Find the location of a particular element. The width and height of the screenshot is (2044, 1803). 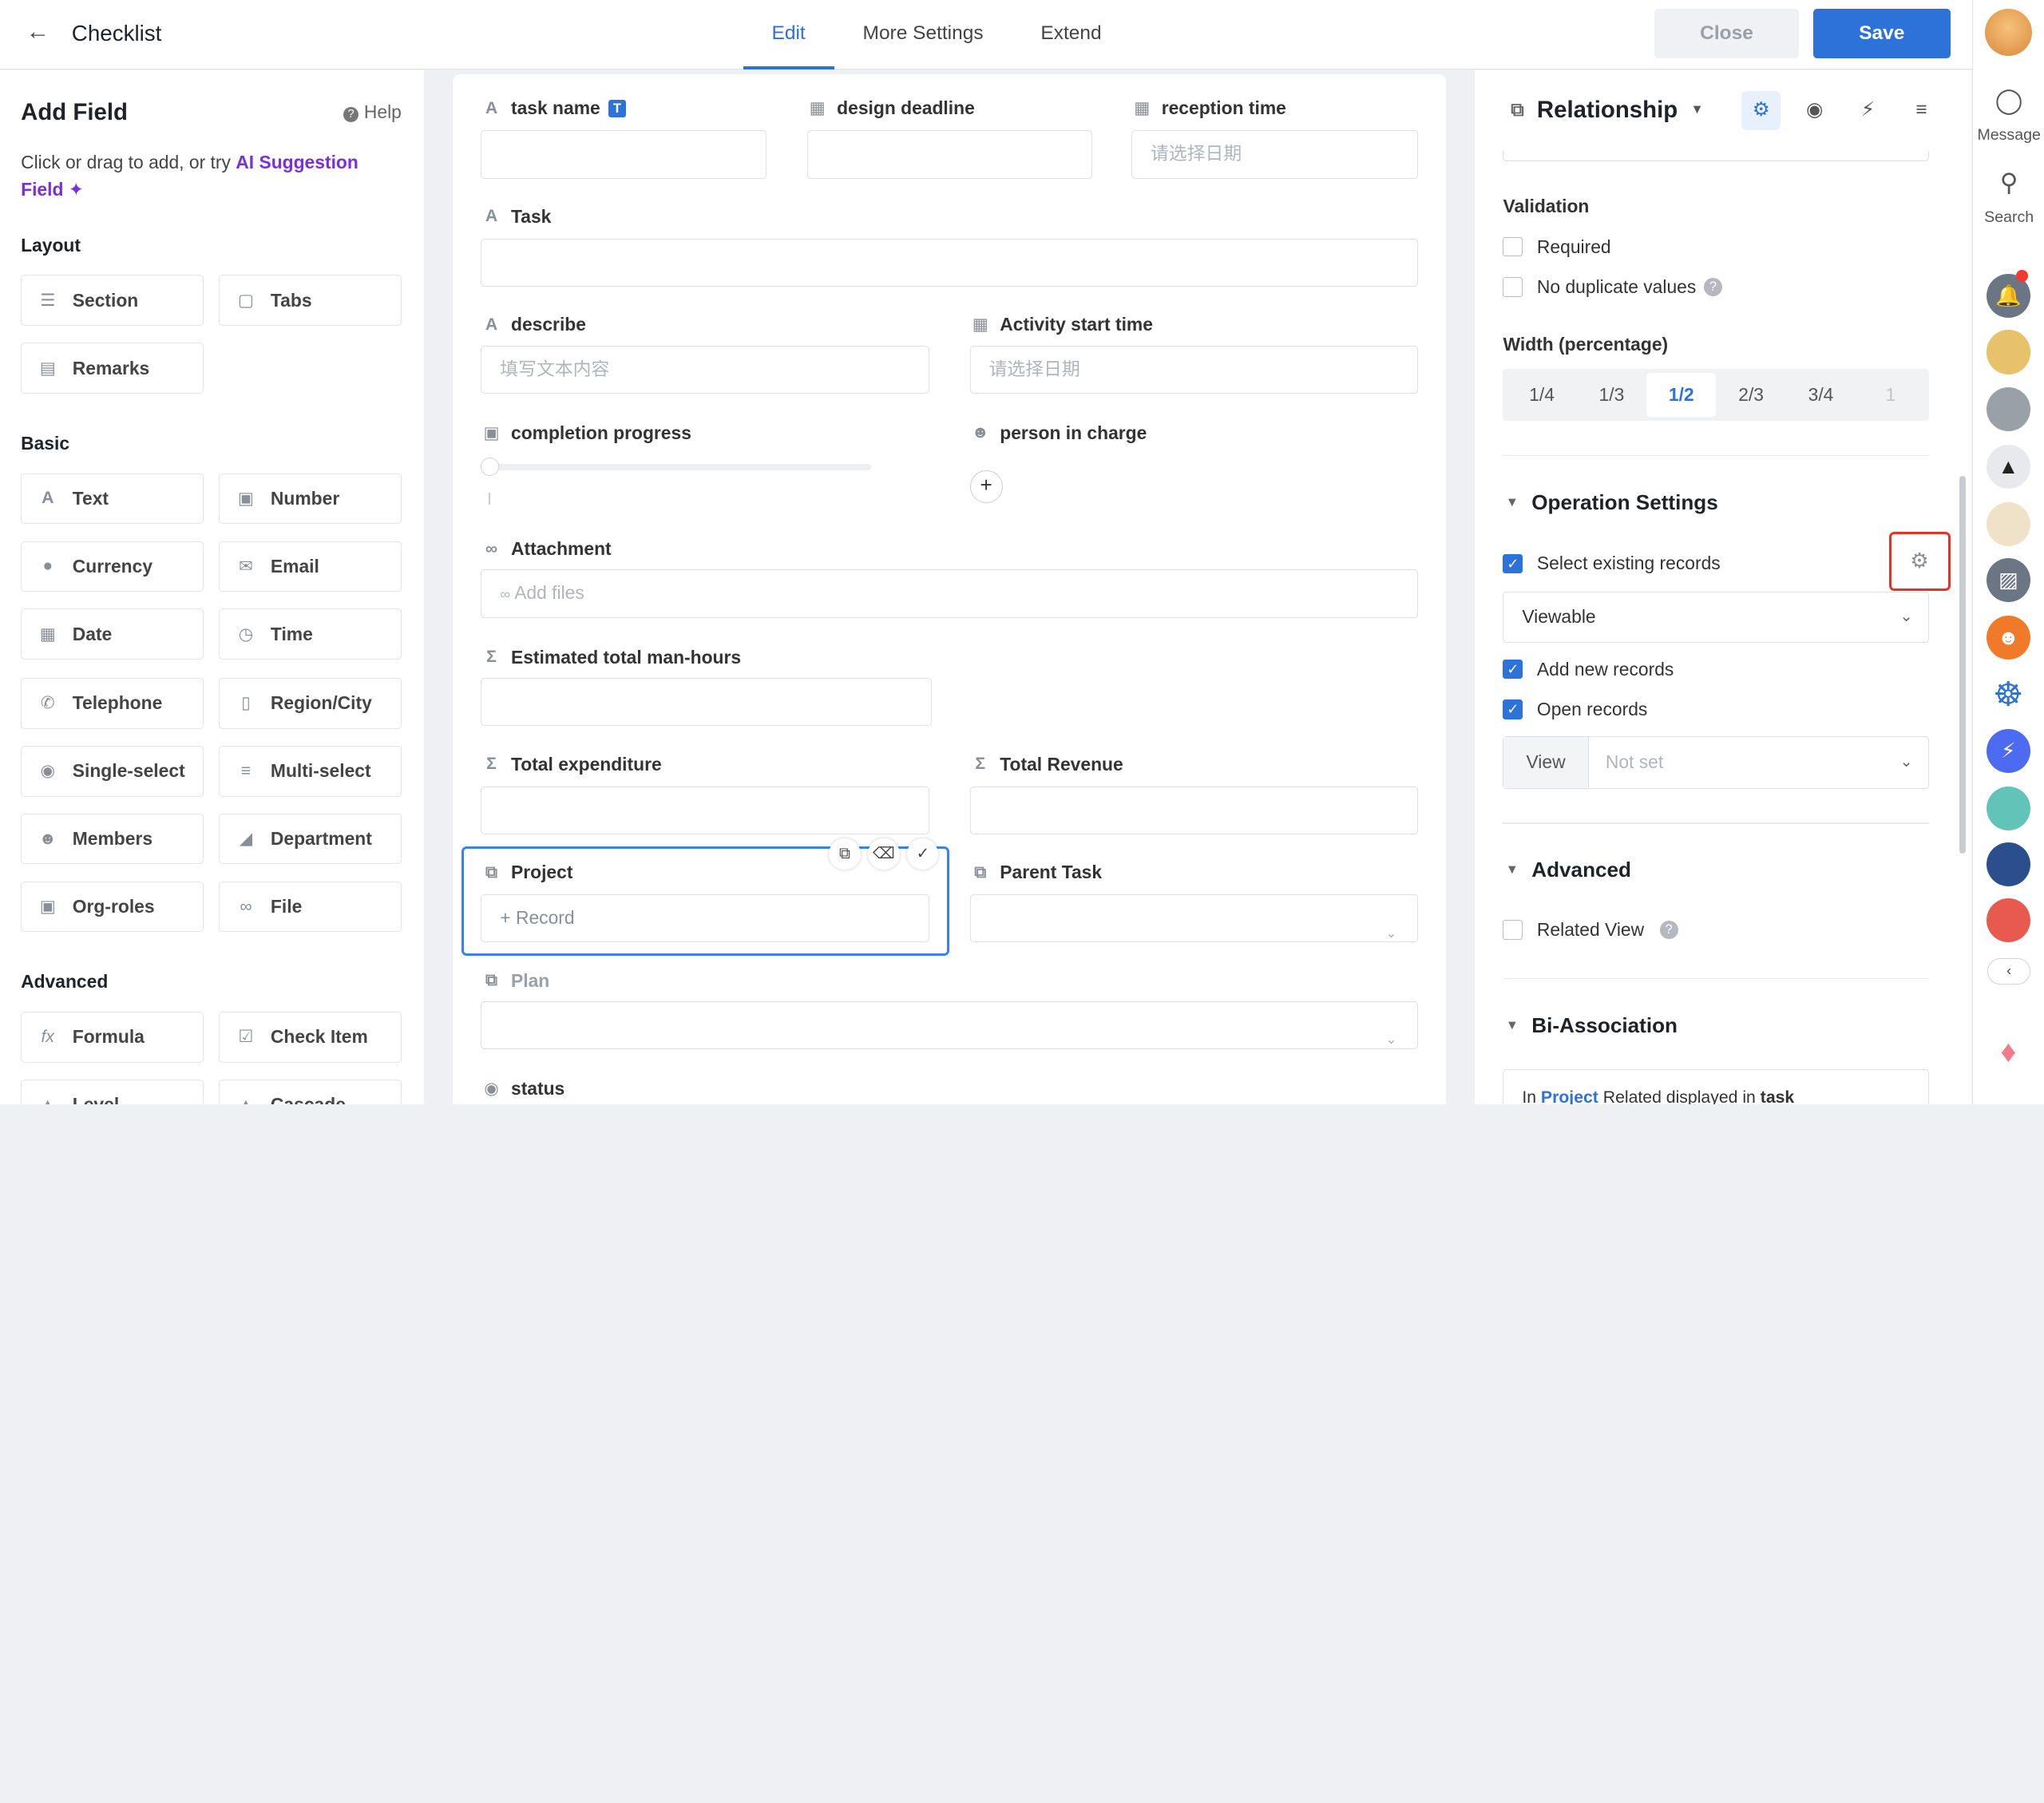

tab-extend: Extend is located at coordinates (1071, 34).